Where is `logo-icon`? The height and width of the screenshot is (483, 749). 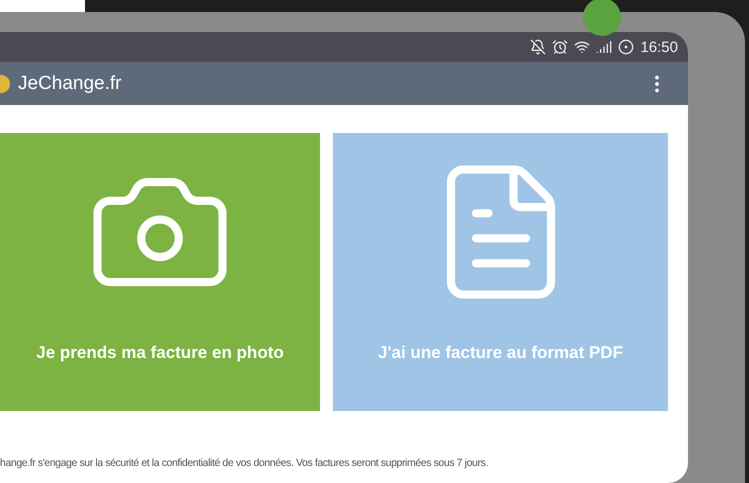 logo-icon is located at coordinates (5, 83).